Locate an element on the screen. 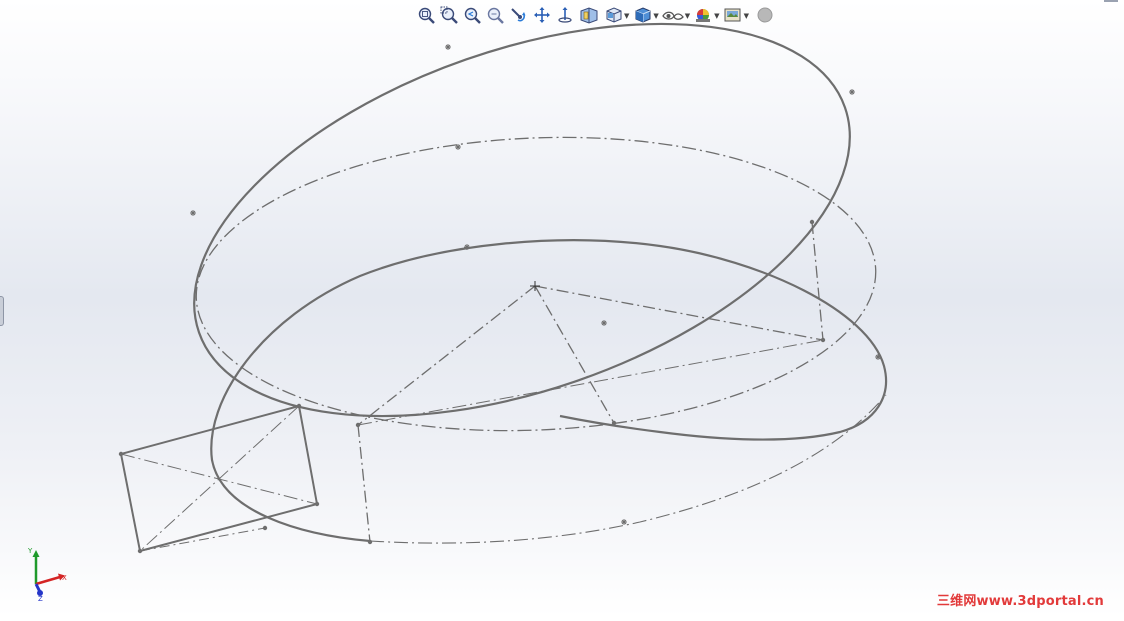  section-view-icon is located at coordinates (589, 15).